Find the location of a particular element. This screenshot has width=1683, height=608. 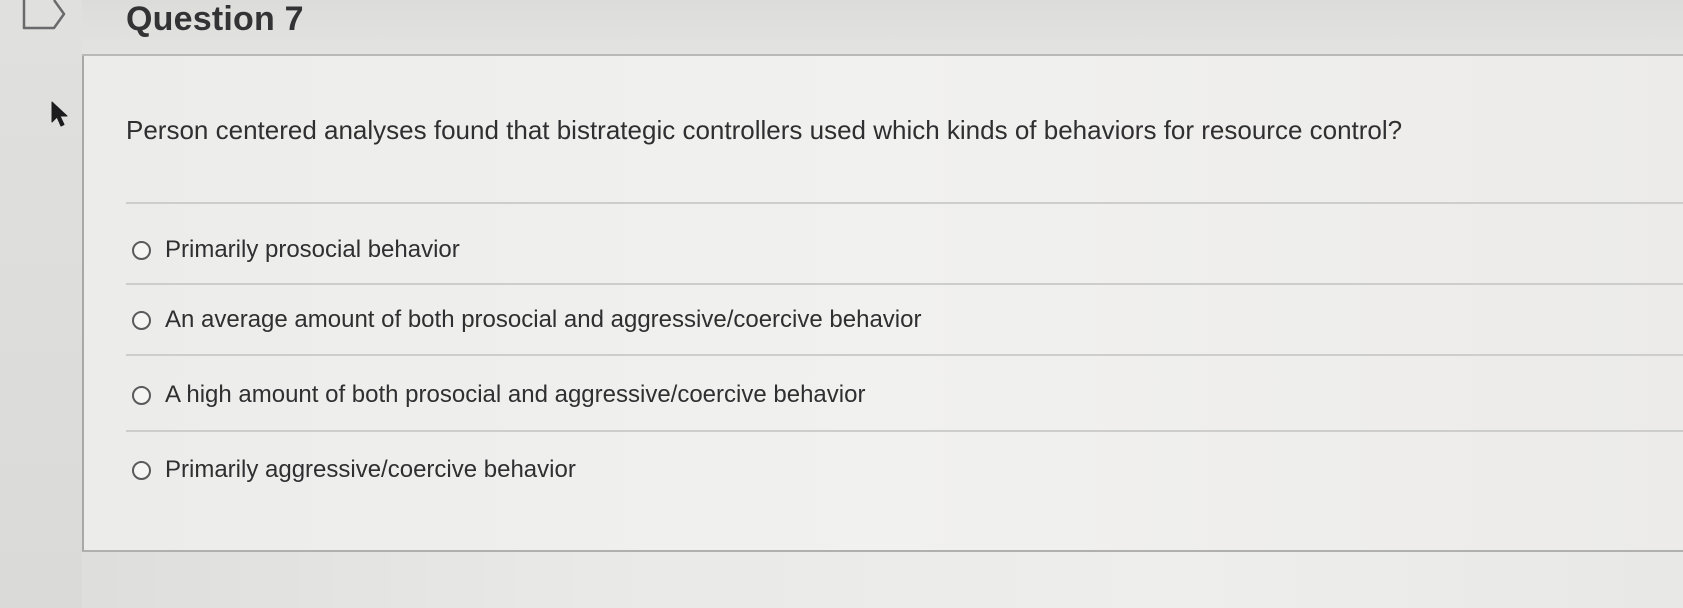

answer-option-1: Primarily prosocial behavior is located at coordinates (296, 250).